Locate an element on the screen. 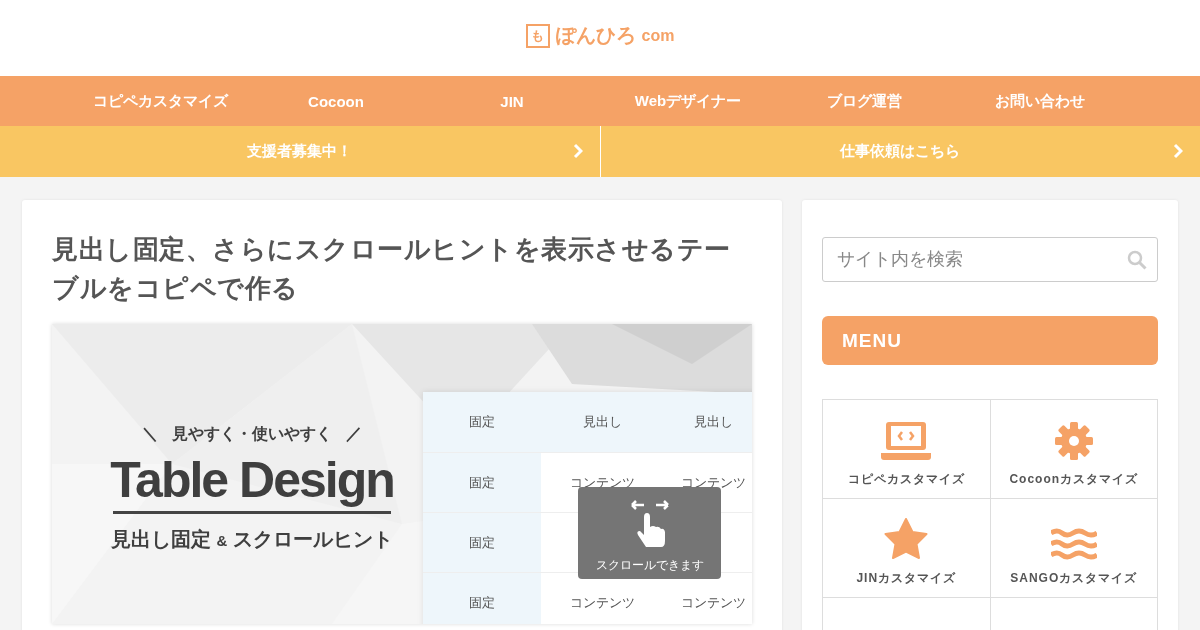 This screenshot has height=630, width=1200. ampersand: & is located at coordinates (222, 540).